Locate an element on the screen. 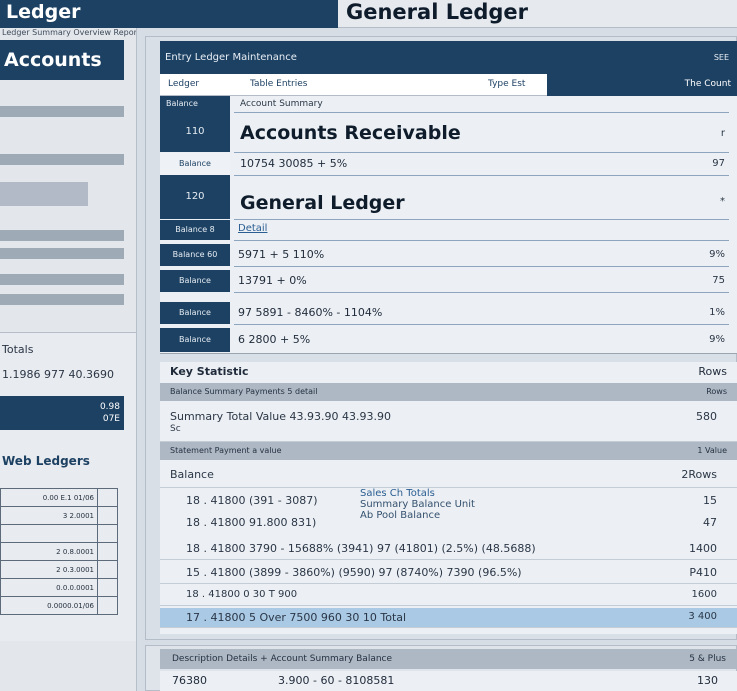 This screenshot has width=737, height=691. table-cell: 0.0000.01/06 is located at coordinates (49, 605).